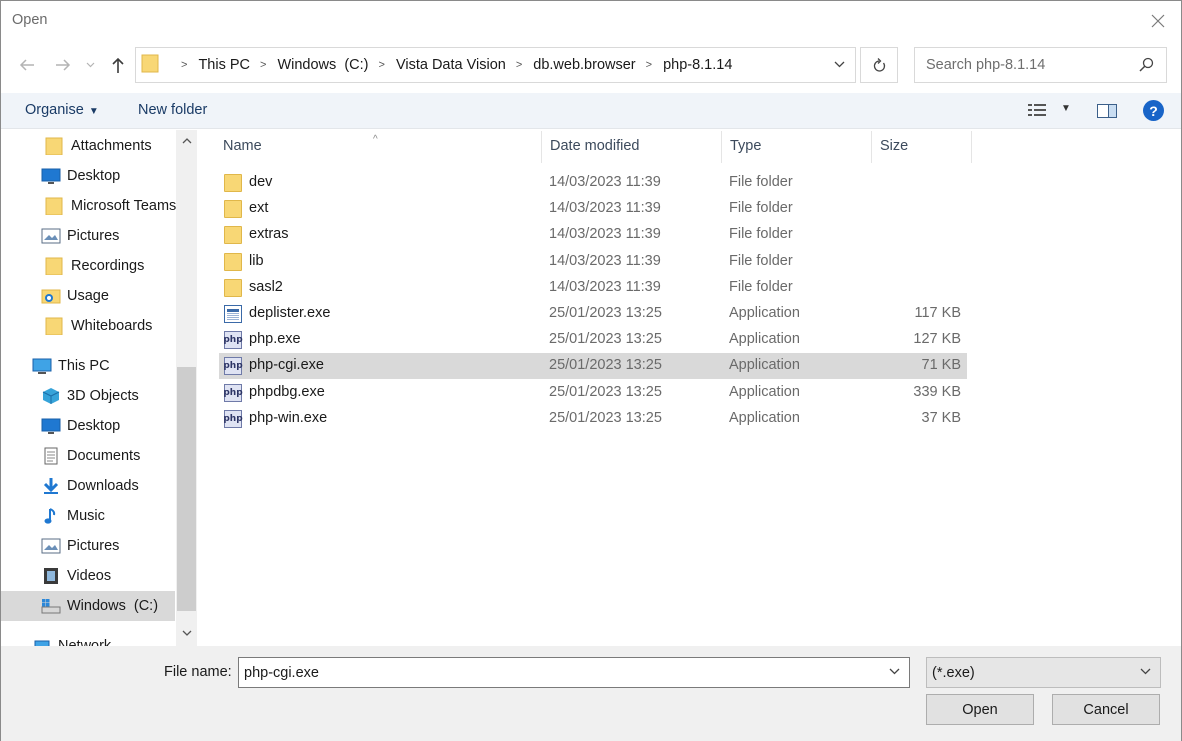 This screenshot has width=1182, height=741. Describe the element at coordinates (50, 576) in the screenshot. I see `videos-icon` at that location.